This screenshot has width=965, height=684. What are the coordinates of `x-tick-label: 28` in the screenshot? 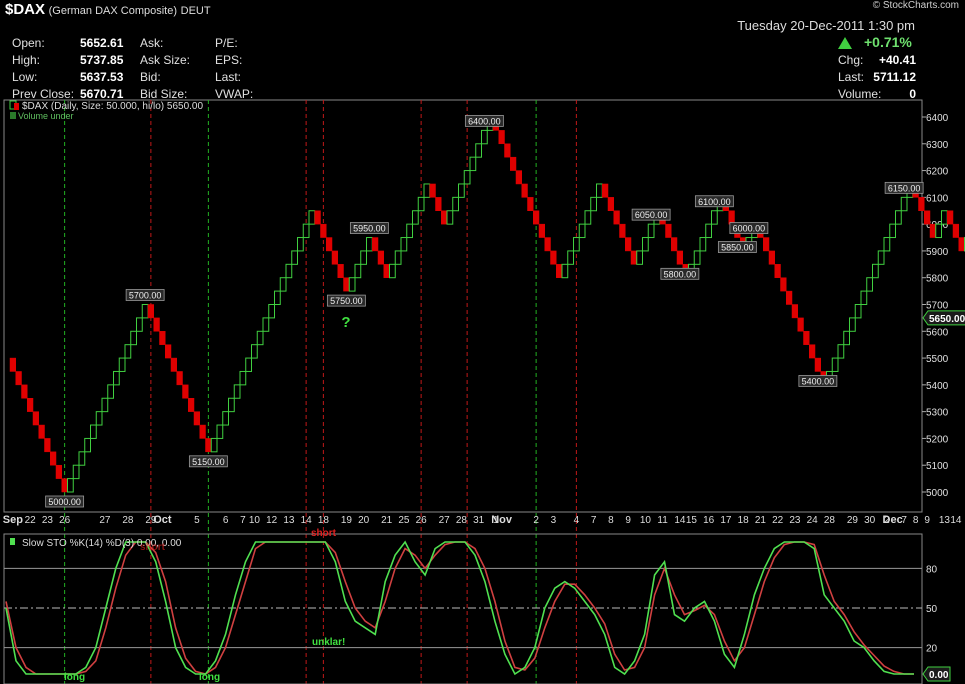 It's located at (128, 520).